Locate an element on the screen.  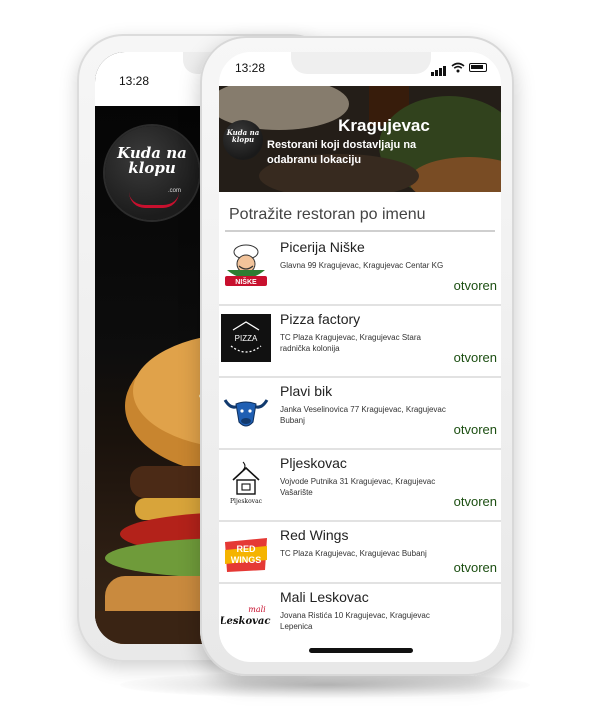
kuda-na-klopu-logo: Kuda na klopu .com is located at coordinates (152, 173).